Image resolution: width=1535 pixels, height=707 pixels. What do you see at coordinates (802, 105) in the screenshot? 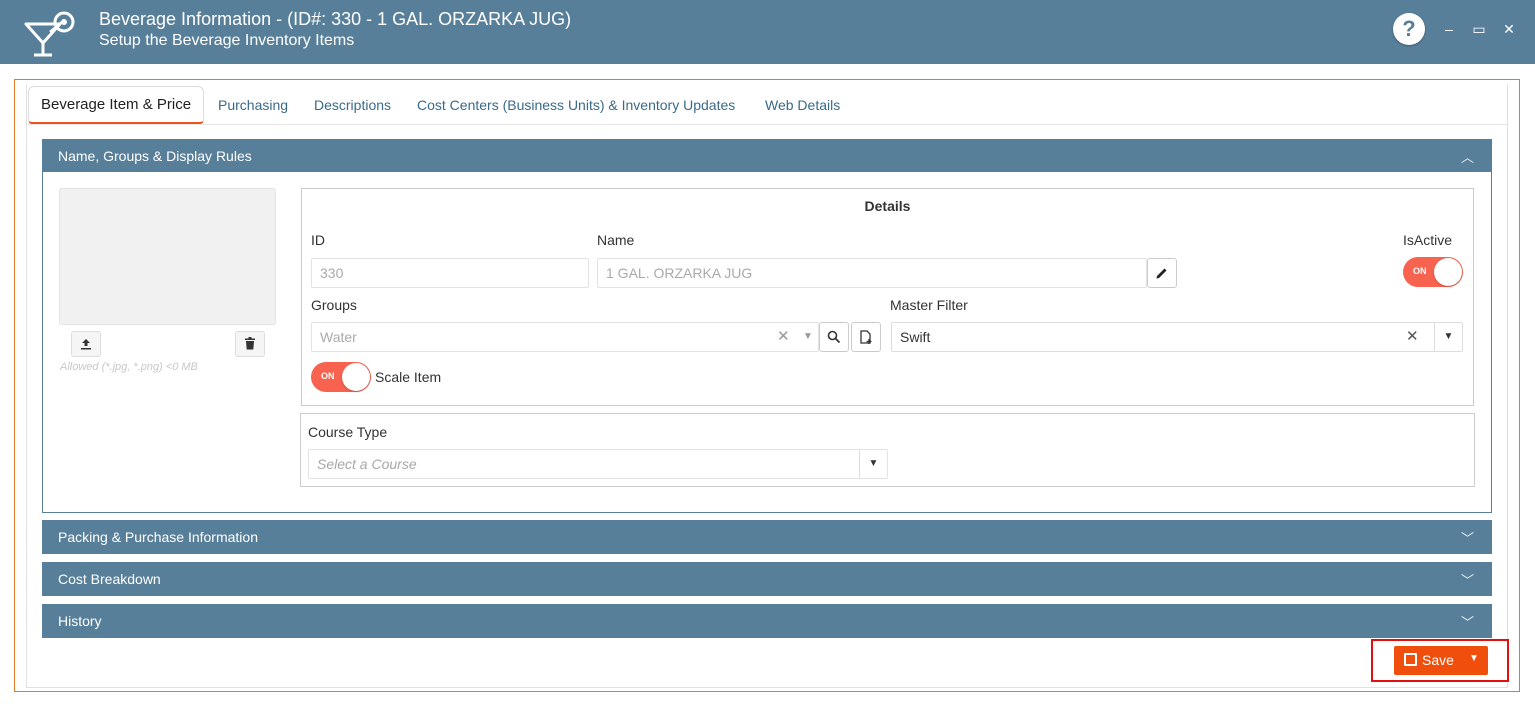
I see `tab-web-details: Web Details` at bounding box center [802, 105].